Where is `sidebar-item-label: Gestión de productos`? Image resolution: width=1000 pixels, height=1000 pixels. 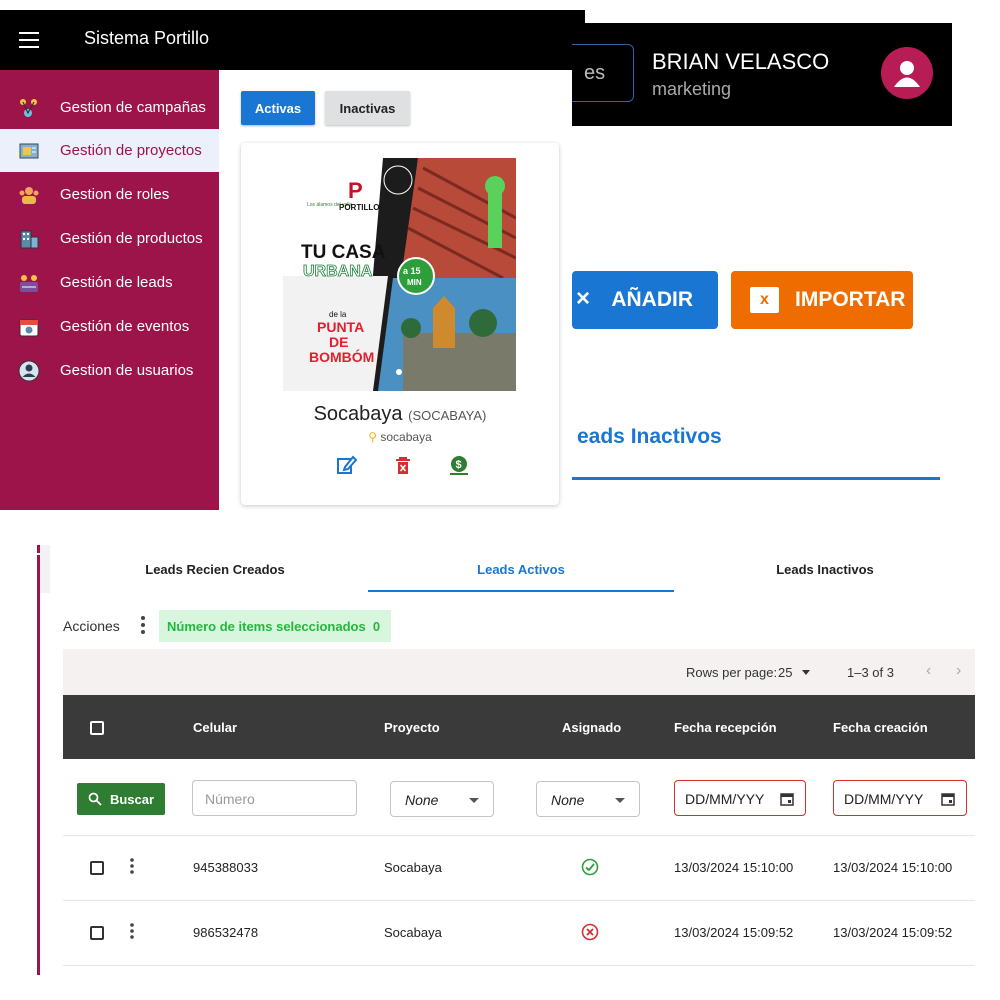 sidebar-item-label: Gestión de productos is located at coordinates (131, 238).